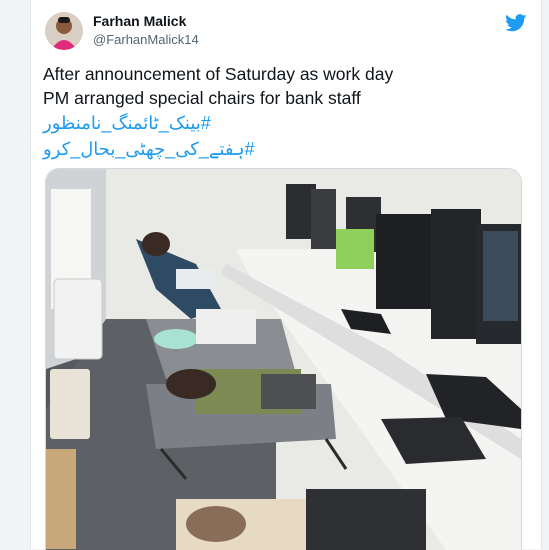 This screenshot has width=549, height=550. I want to click on author-name: Farhan Malick, so click(139, 21).